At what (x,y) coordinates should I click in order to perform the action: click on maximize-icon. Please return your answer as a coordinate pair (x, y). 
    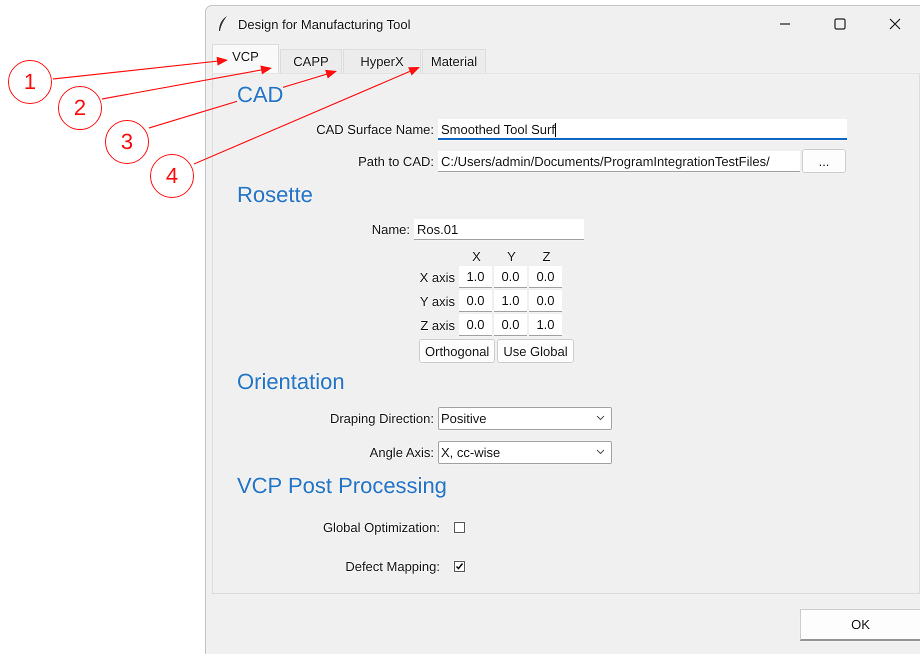
    Looking at the image, I should click on (840, 24).